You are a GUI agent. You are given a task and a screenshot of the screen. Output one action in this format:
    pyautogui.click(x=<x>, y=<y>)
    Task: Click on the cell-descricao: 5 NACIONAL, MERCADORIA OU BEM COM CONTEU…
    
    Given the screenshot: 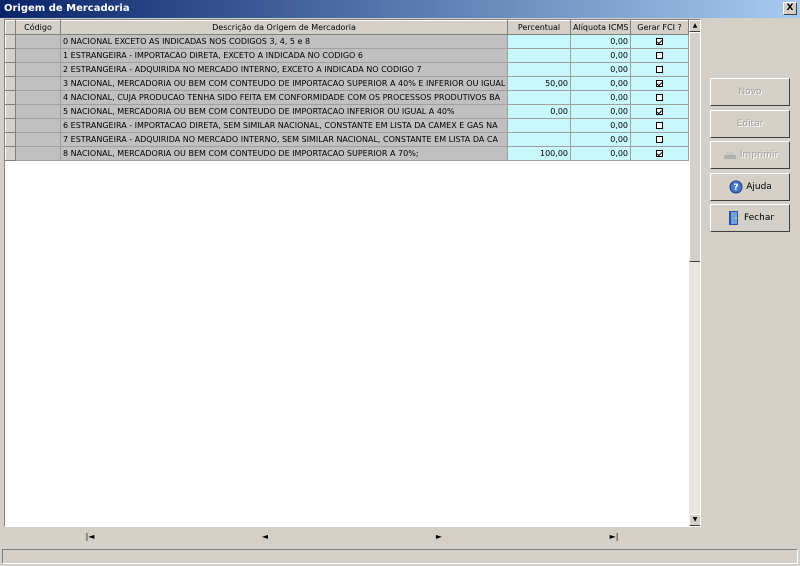 What is the action you would take?
    pyautogui.click(x=284, y=111)
    